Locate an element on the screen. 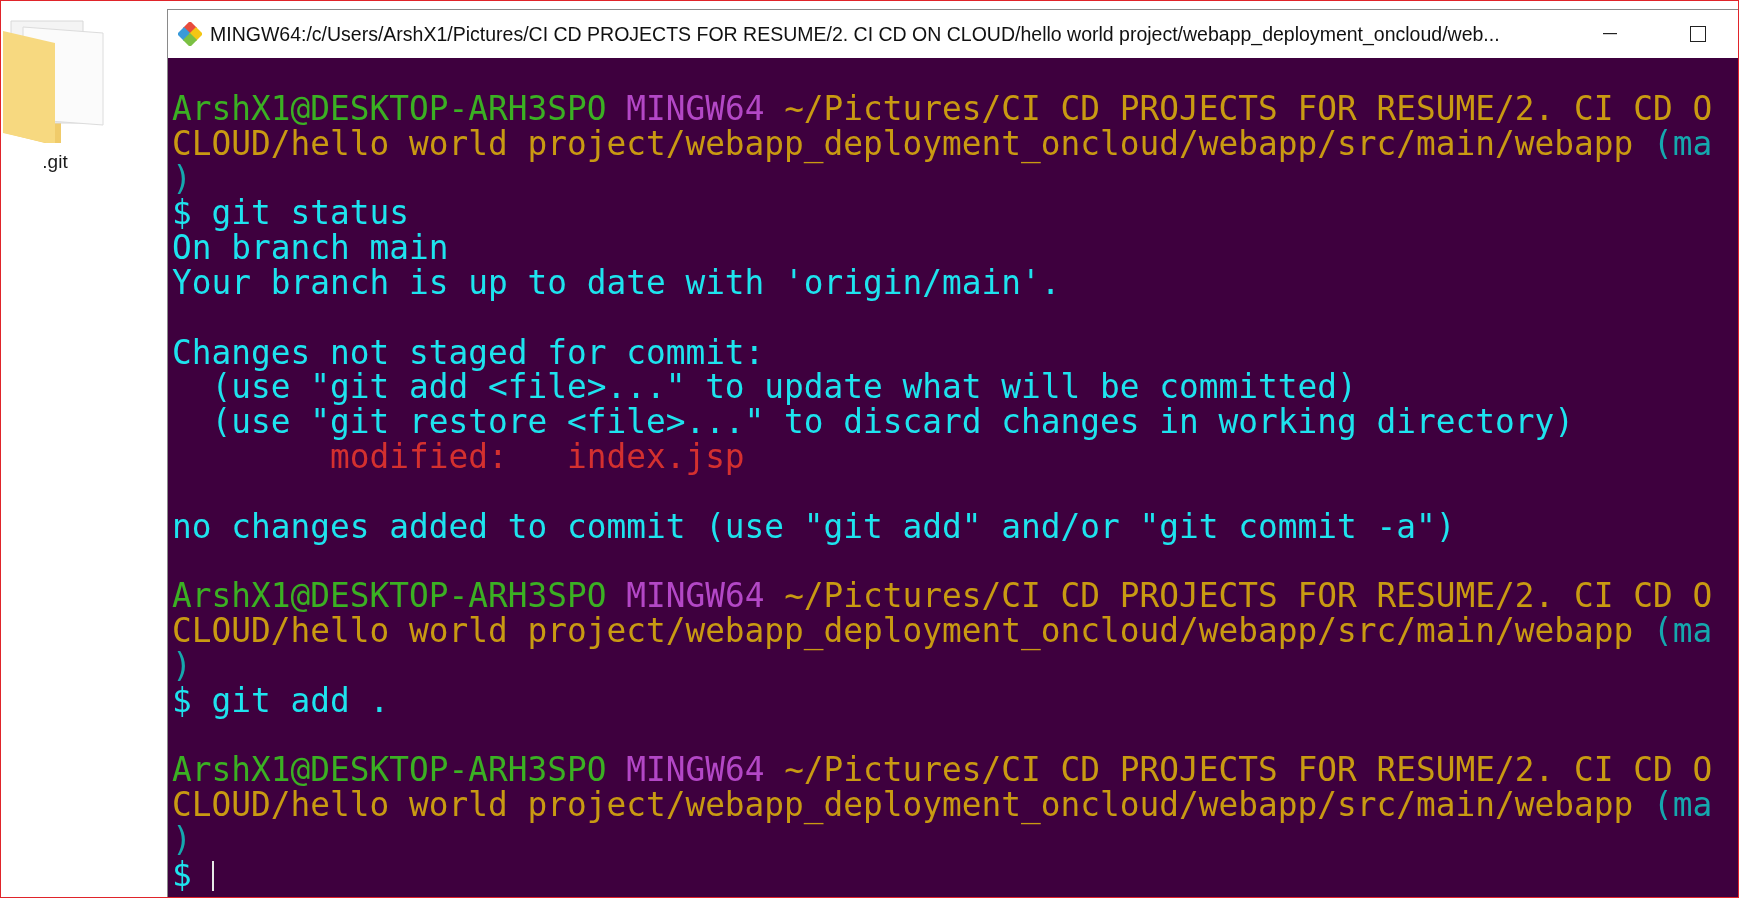 The width and height of the screenshot is (1739, 898). folder-label: .git is located at coordinates (55, 162).